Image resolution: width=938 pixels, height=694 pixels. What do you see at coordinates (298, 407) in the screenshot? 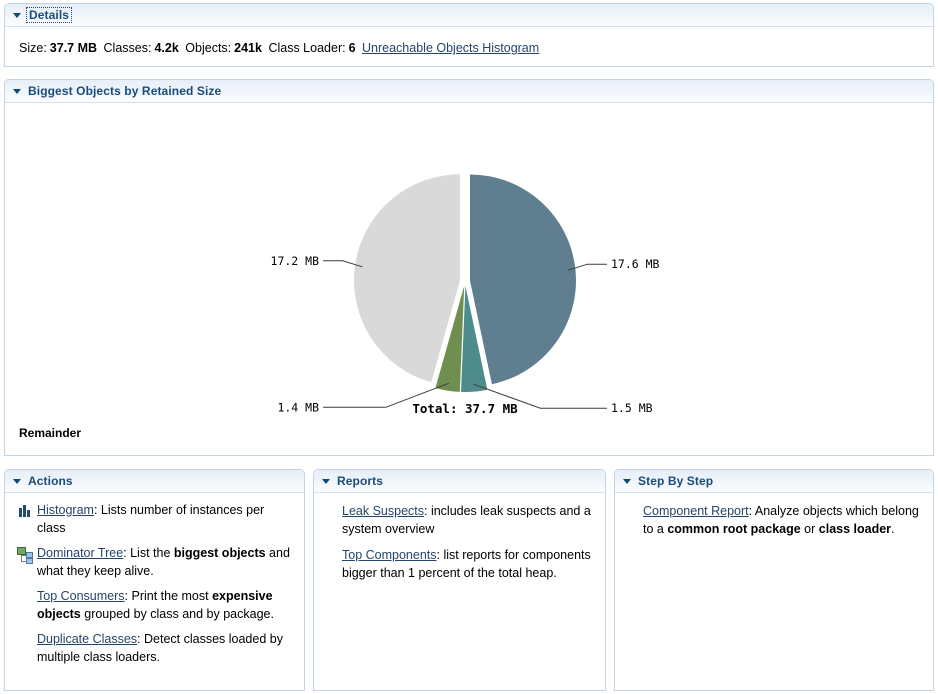
I see `pie-slice-label: 1.4 MB` at bounding box center [298, 407].